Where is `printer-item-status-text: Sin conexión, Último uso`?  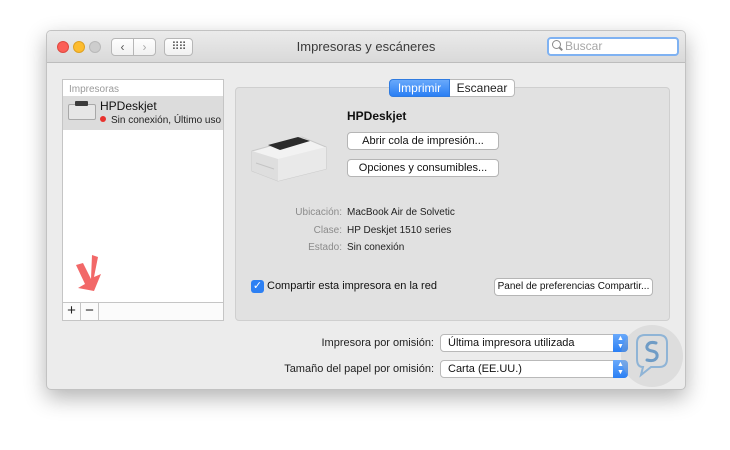 printer-item-status-text: Sin conexión, Último uso is located at coordinates (166, 120).